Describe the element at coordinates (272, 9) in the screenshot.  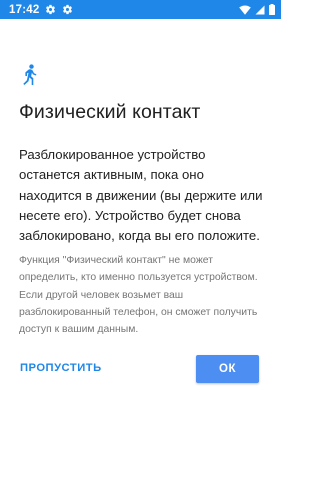
I see `battery-icon` at that location.